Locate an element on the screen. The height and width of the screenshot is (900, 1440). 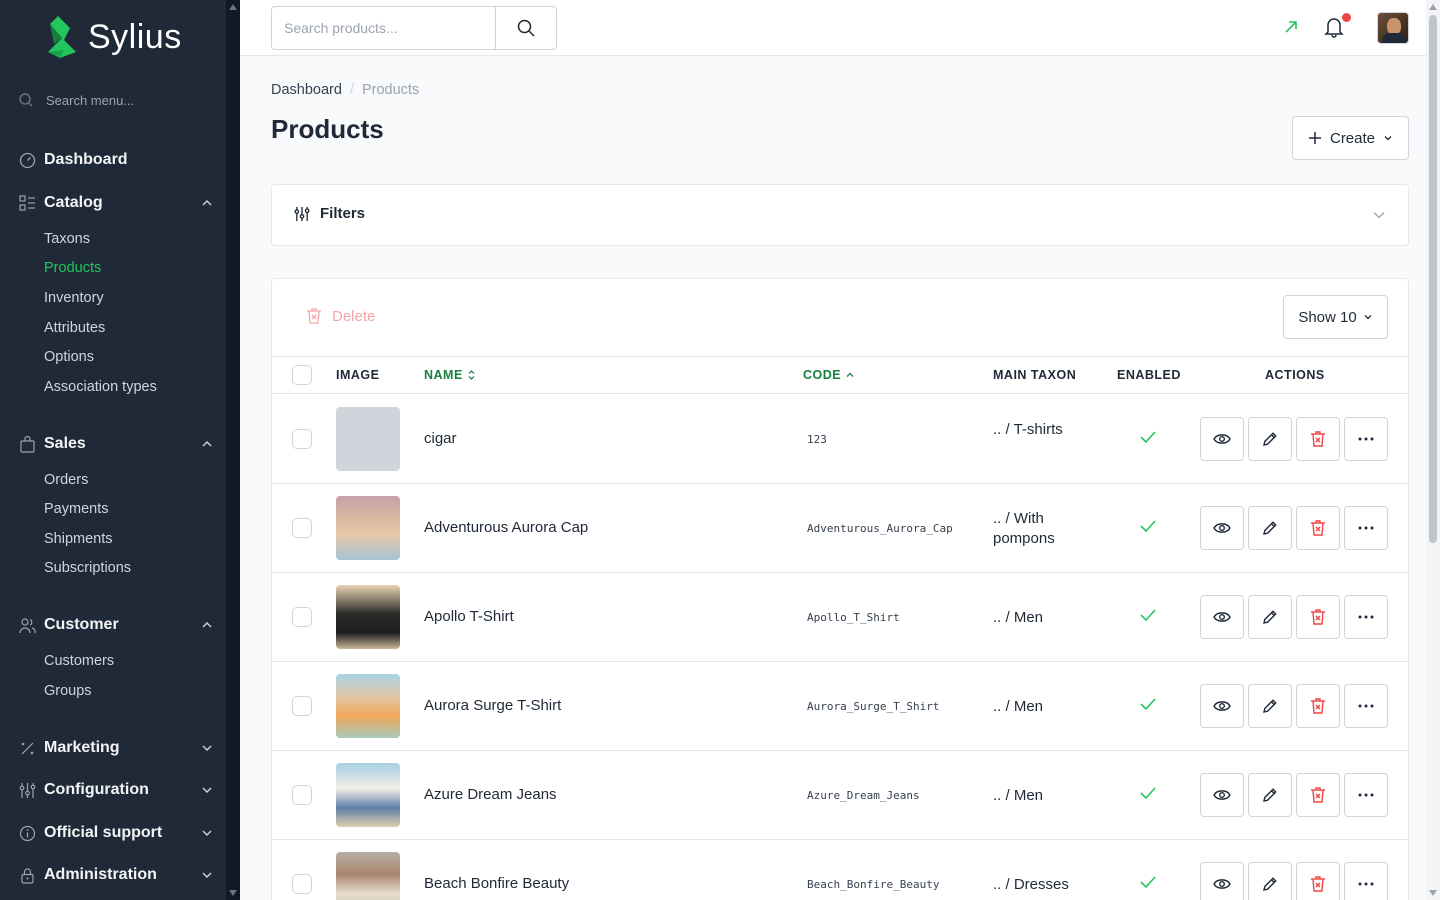
sylius-logo: Sylius is located at coordinates (111, 37).